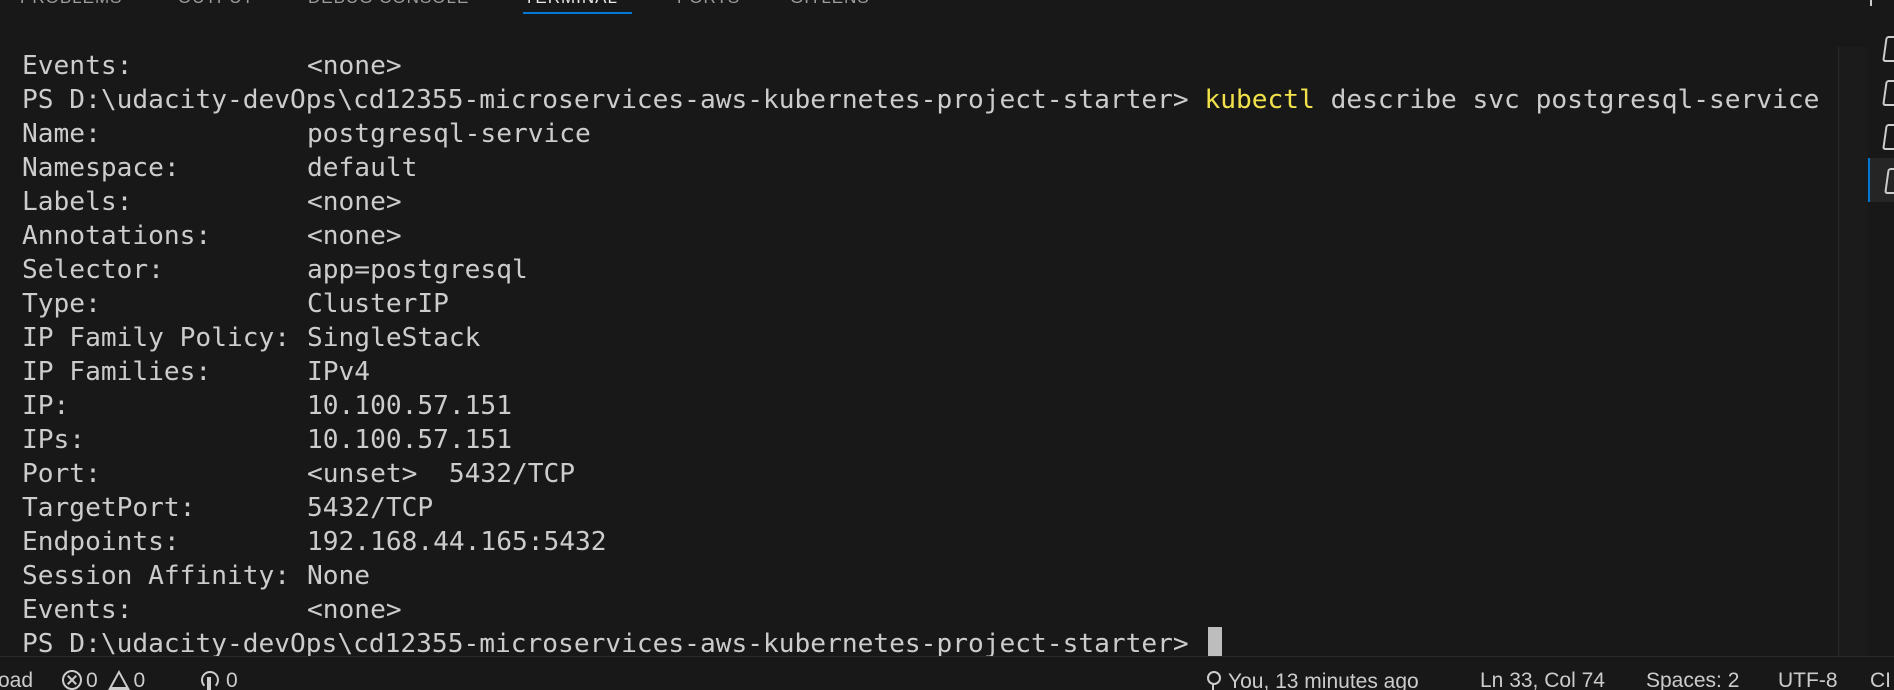  Describe the element at coordinates (362, 168) in the screenshot. I see `field-value: default` at that location.